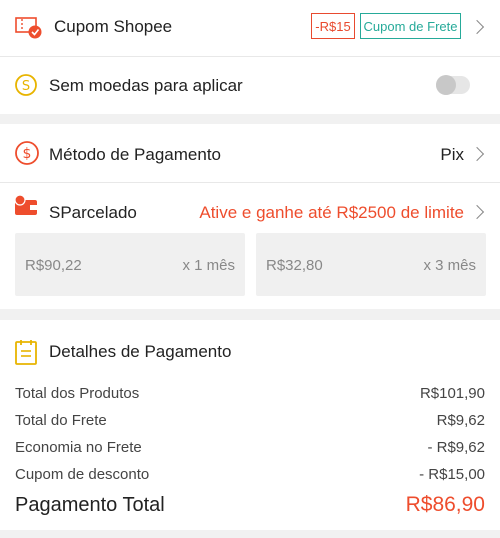 Image resolution: width=500 pixels, height=538 pixels. I want to click on detail-label: Cupom de desconto, so click(82, 474).